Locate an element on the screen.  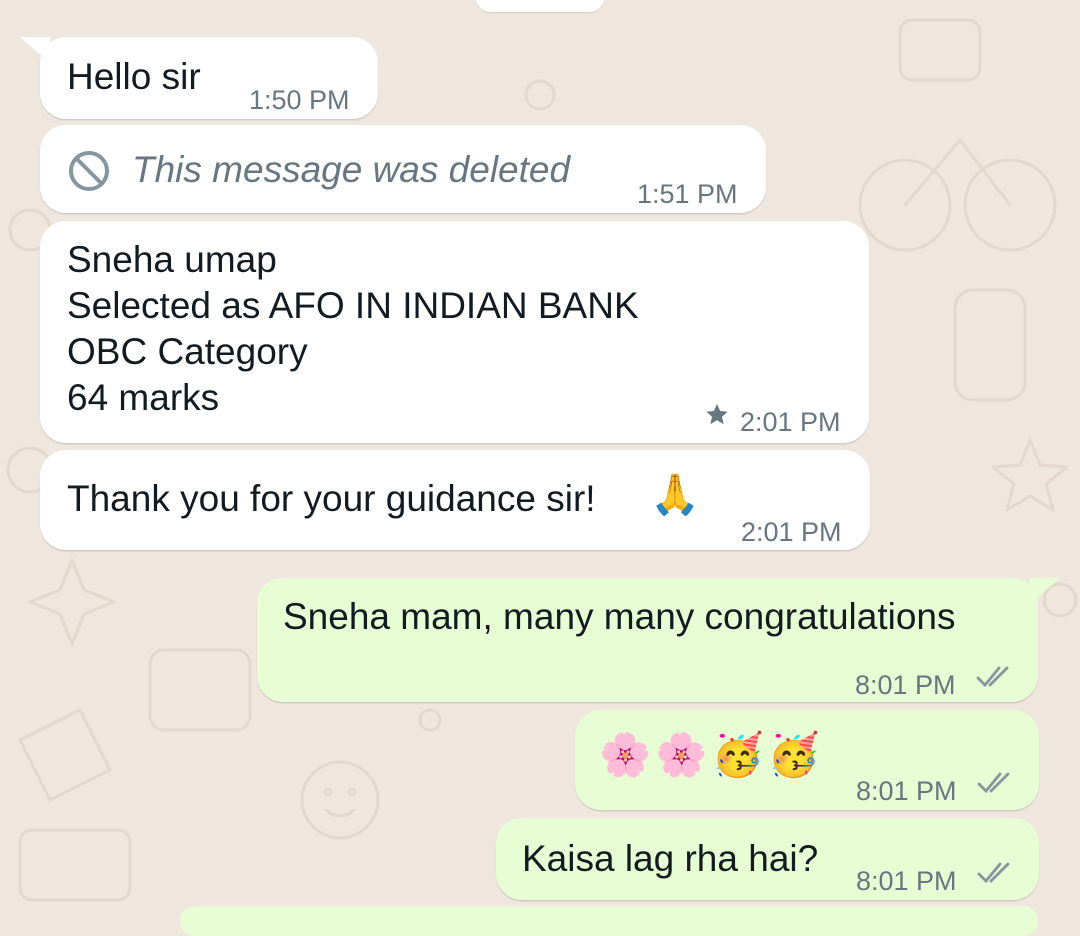
emoji-message: 🌸🌸🥳🥳 is located at coordinates (712, 754).